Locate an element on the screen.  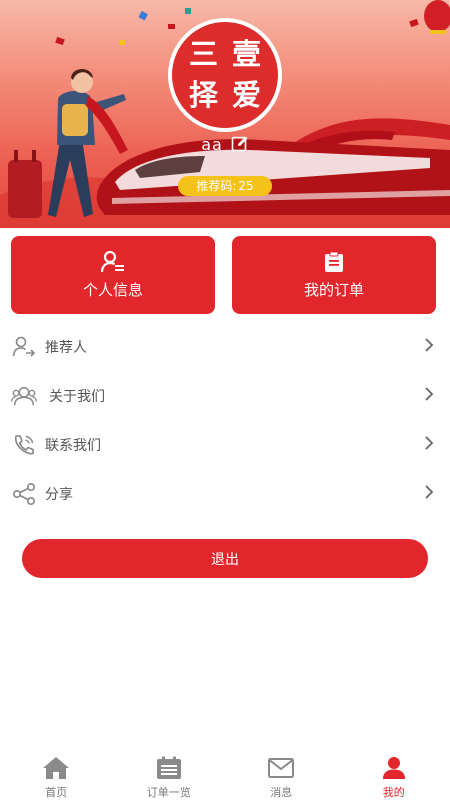
nav-tab-orders: 订单一览 is located at coordinates (169, 774).